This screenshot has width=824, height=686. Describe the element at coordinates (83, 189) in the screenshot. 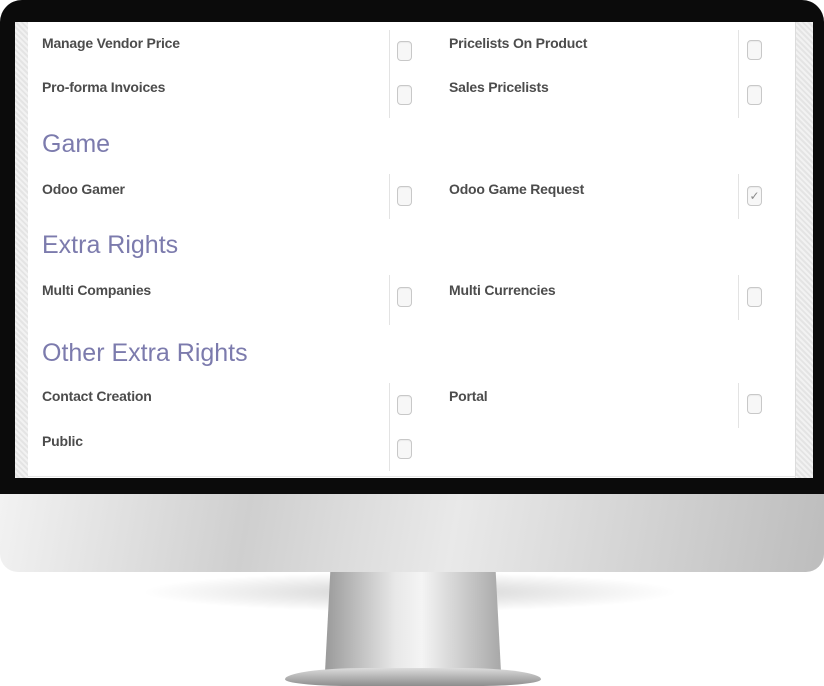

I see `field-label-odoo-gamer: Odoo Gamer` at that location.